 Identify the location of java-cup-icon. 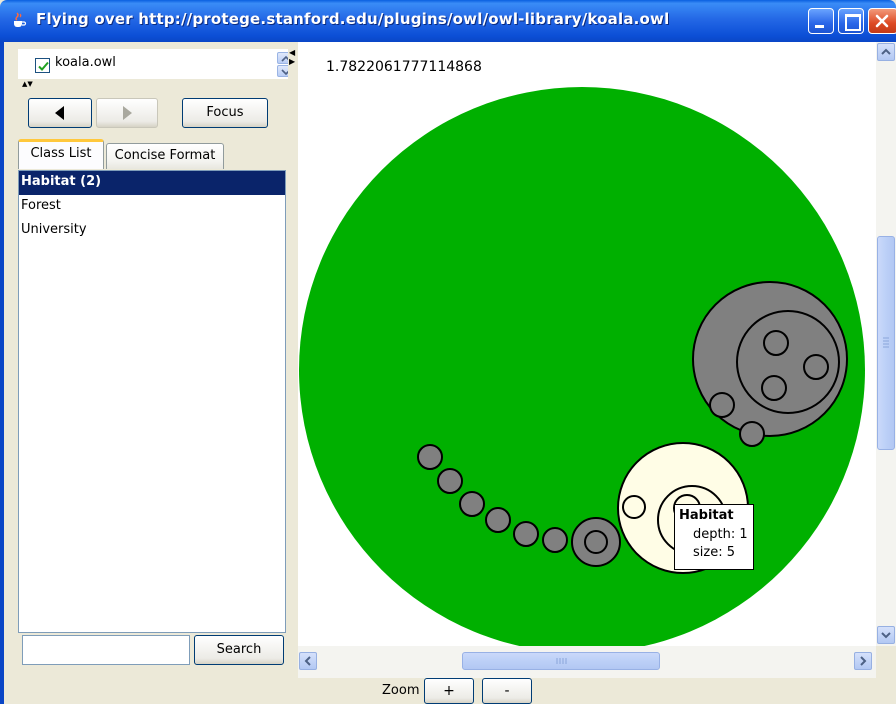
(18, 20).